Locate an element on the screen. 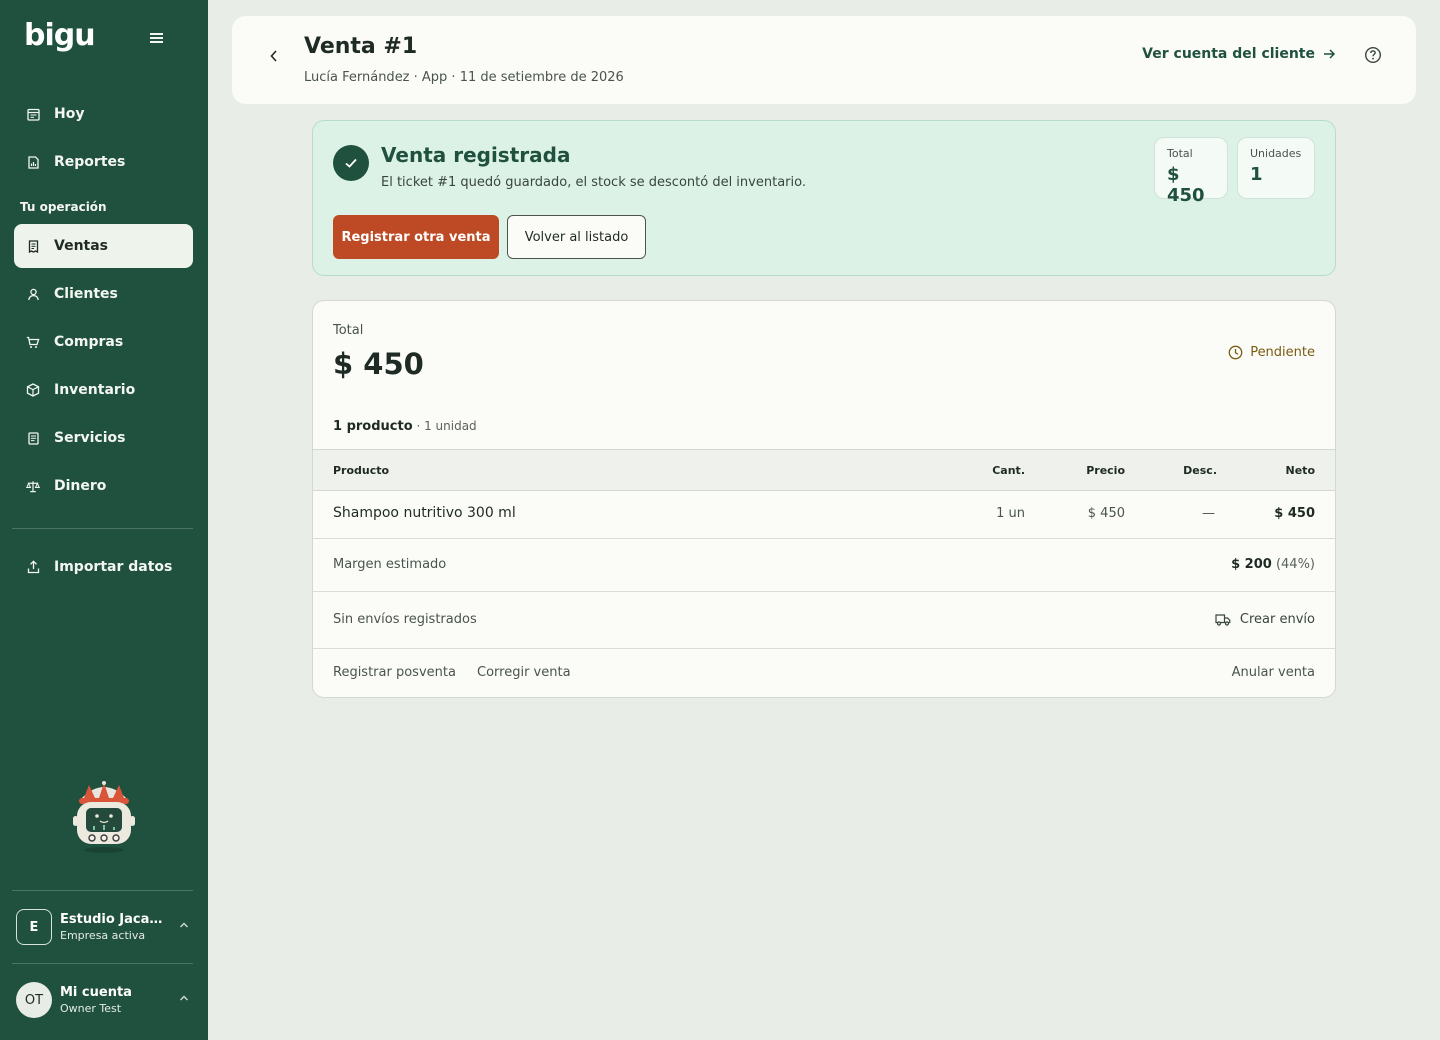 This screenshot has height=1040, width=1440. nav-label: Ventas is located at coordinates (81, 246).